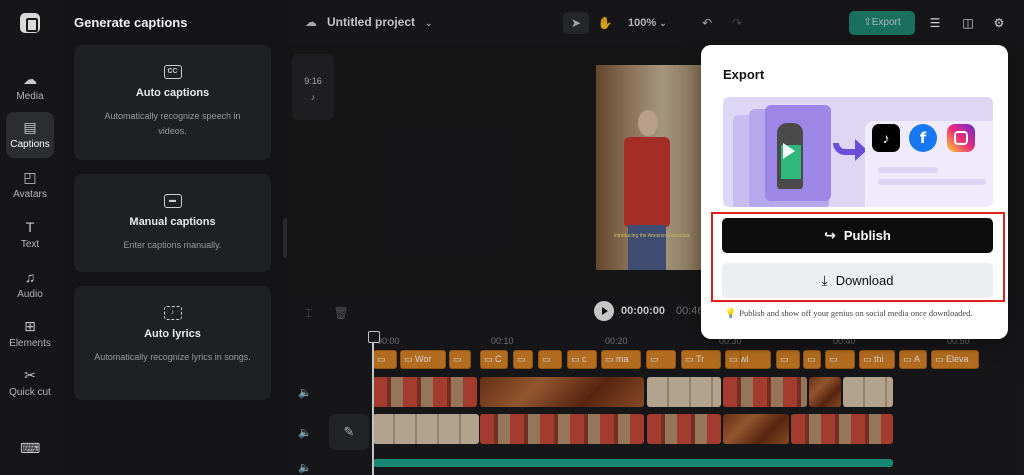 The height and width of the screenshot is (475, 1024). Describe the element at coordinates (30, 177) in the screenshot. I see `avatars-icon: ◰` at that location.